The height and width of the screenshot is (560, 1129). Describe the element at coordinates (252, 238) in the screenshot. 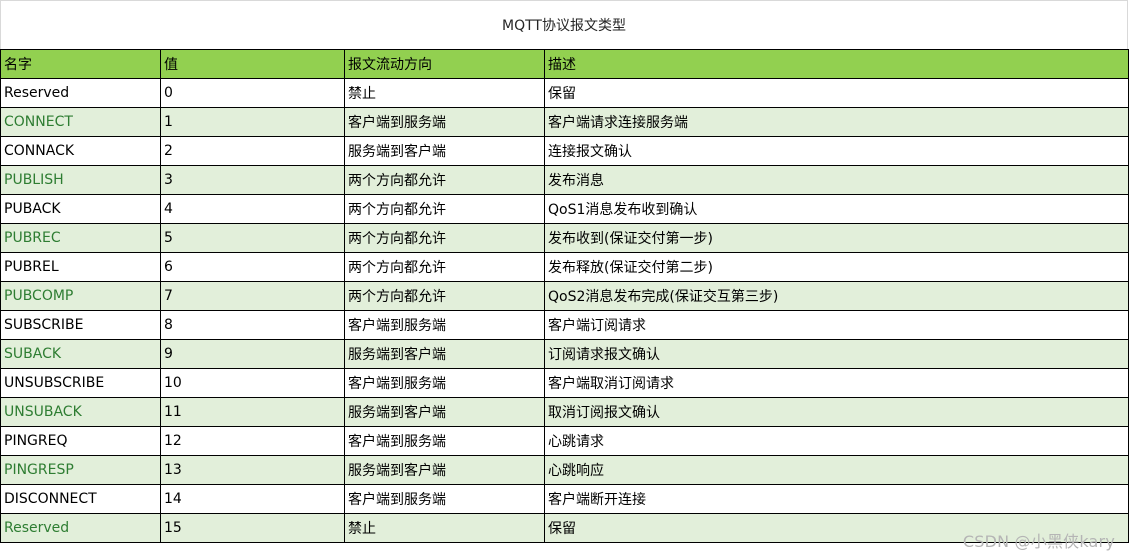

I see `cell-value: 5` at that location.